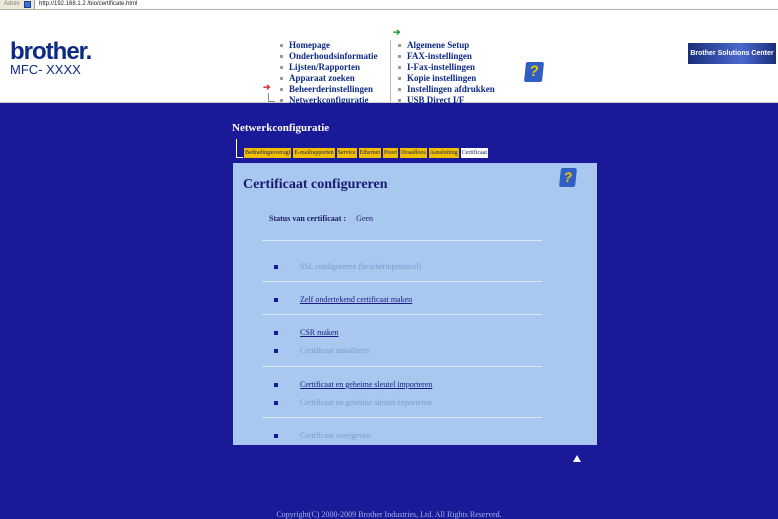  I want to click on tab-wireless: Draadloos, so click(413, 153).